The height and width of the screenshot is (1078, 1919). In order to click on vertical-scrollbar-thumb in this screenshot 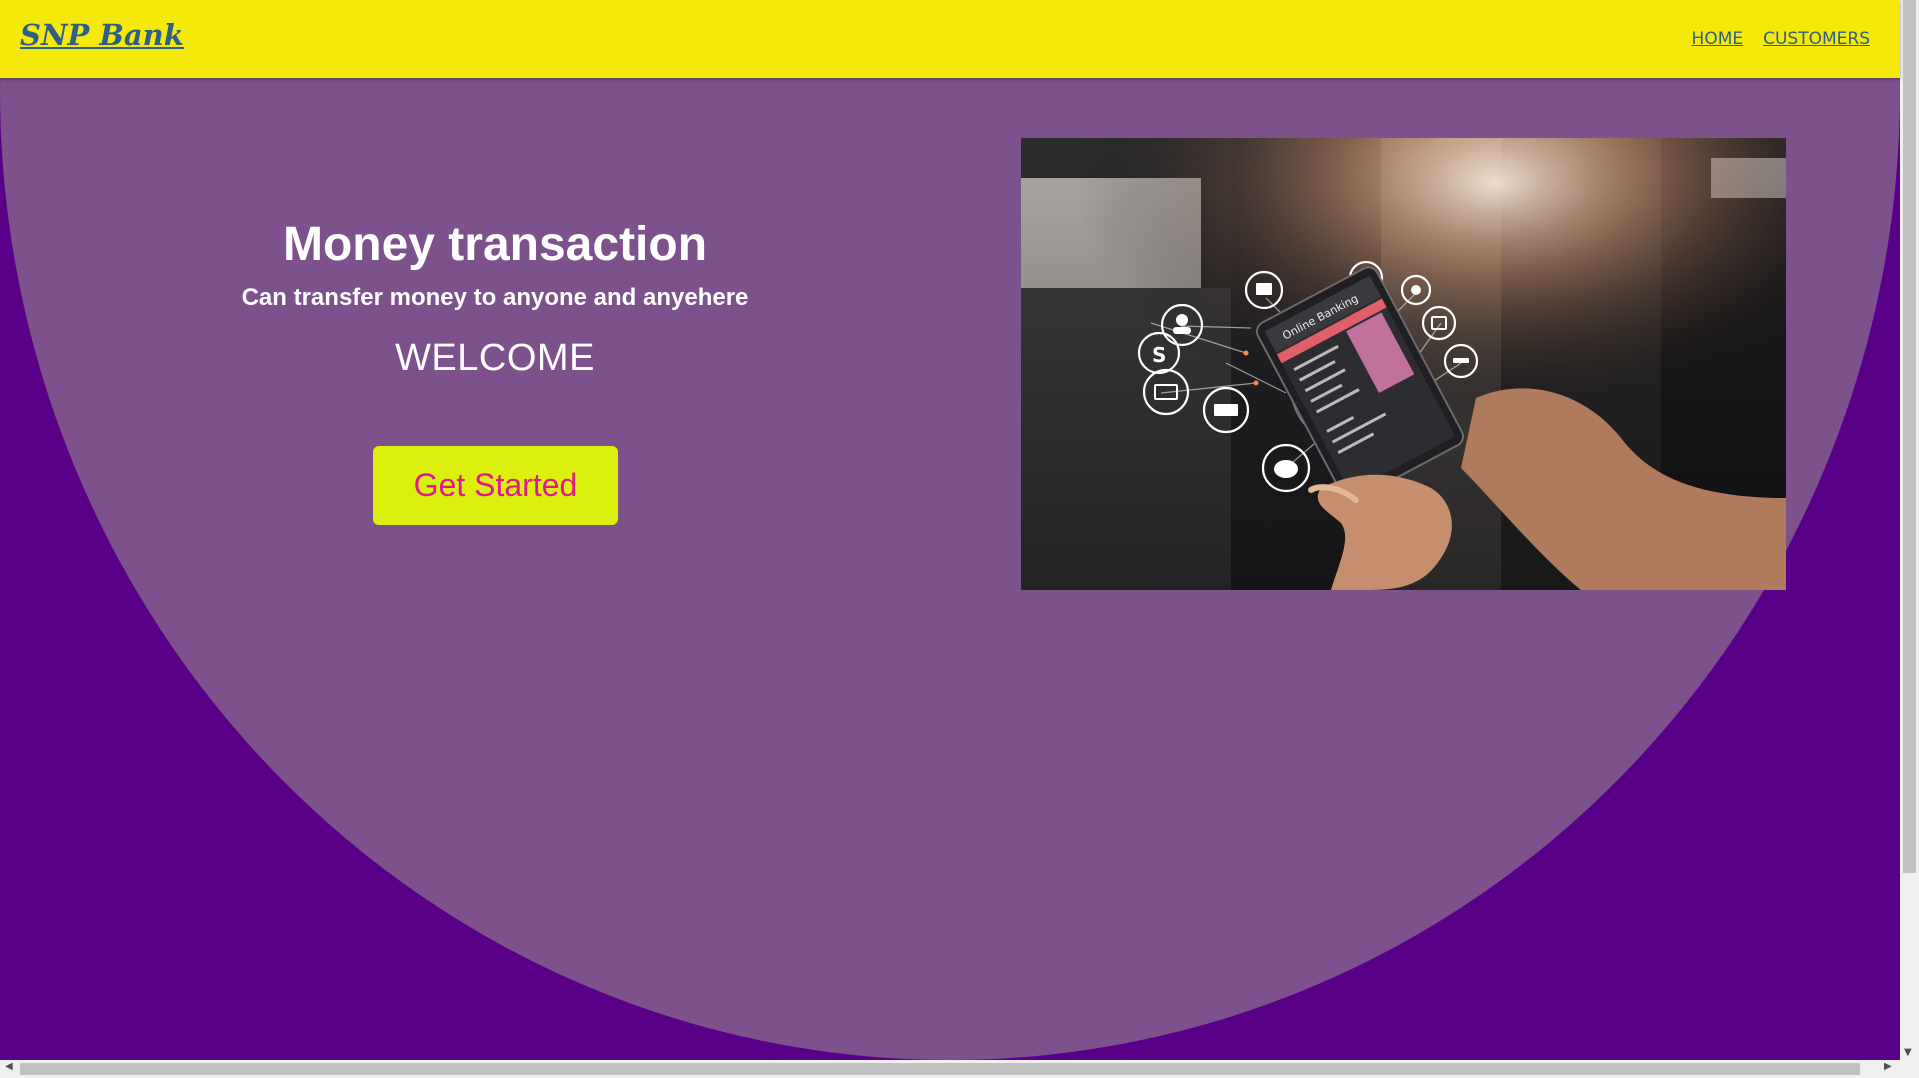, I will do `click(1909, 436)`.